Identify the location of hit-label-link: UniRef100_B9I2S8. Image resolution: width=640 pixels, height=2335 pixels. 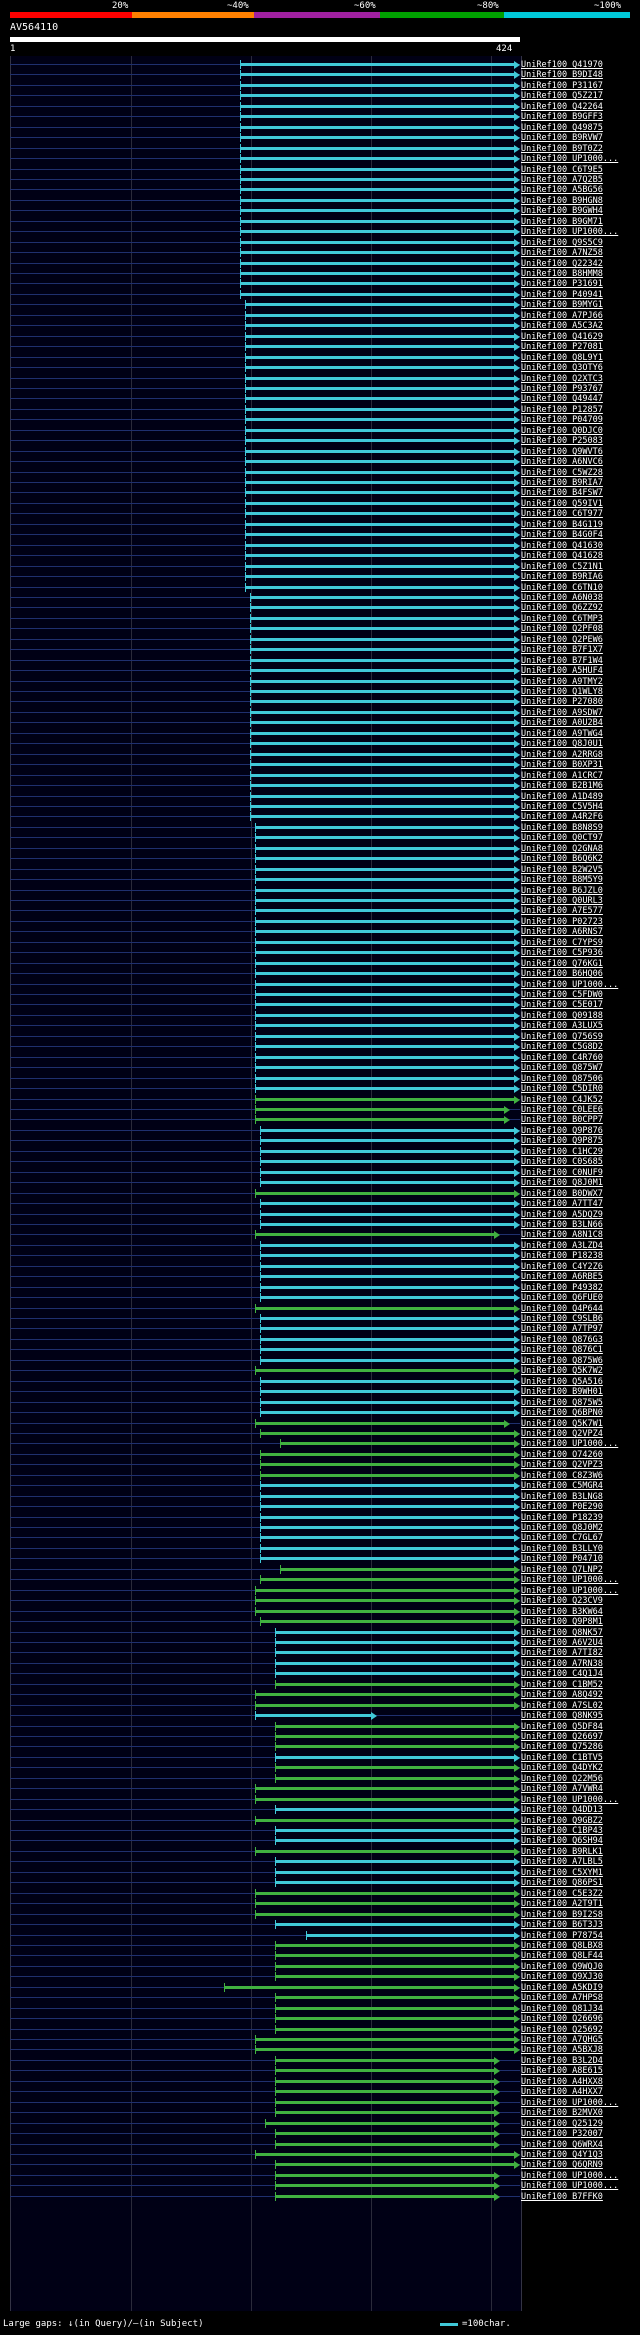
(562, 1915).